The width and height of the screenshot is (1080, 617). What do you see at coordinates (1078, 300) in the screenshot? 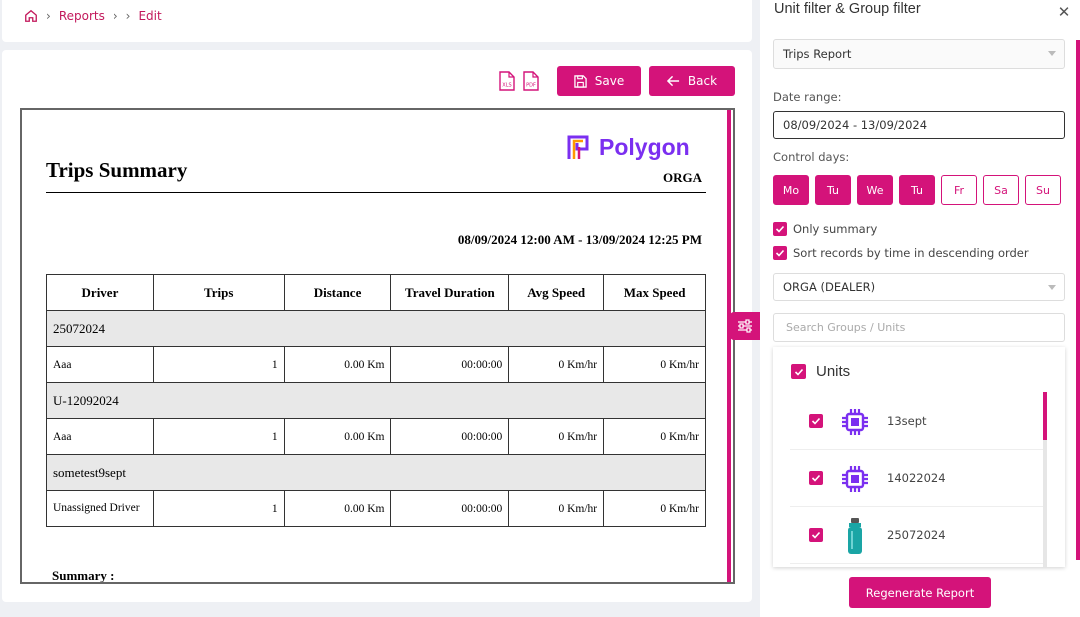
I see `panel-scrollbar` at bounding box center [1078, 300].